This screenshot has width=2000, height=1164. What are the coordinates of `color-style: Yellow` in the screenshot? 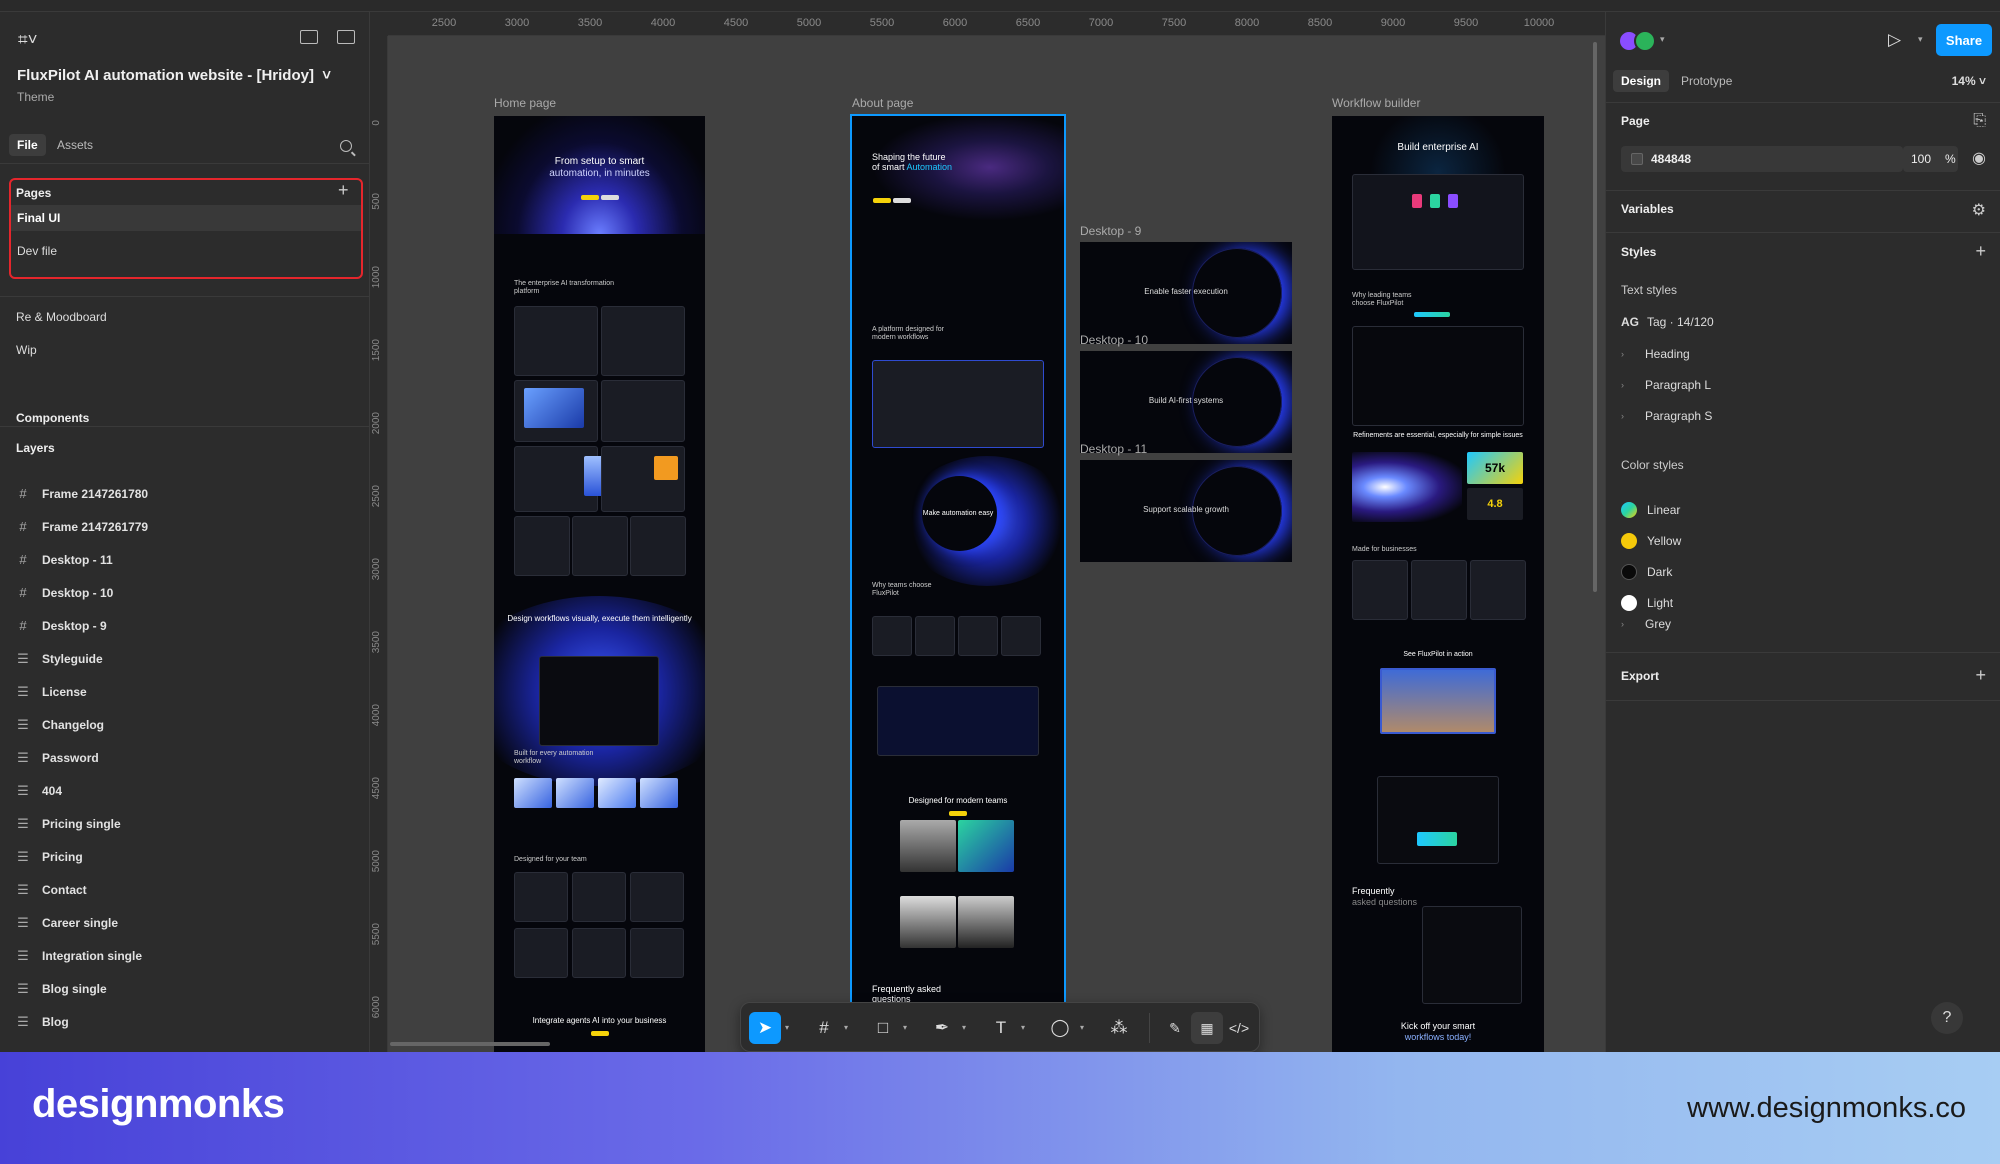 It's located at (1651, 541).